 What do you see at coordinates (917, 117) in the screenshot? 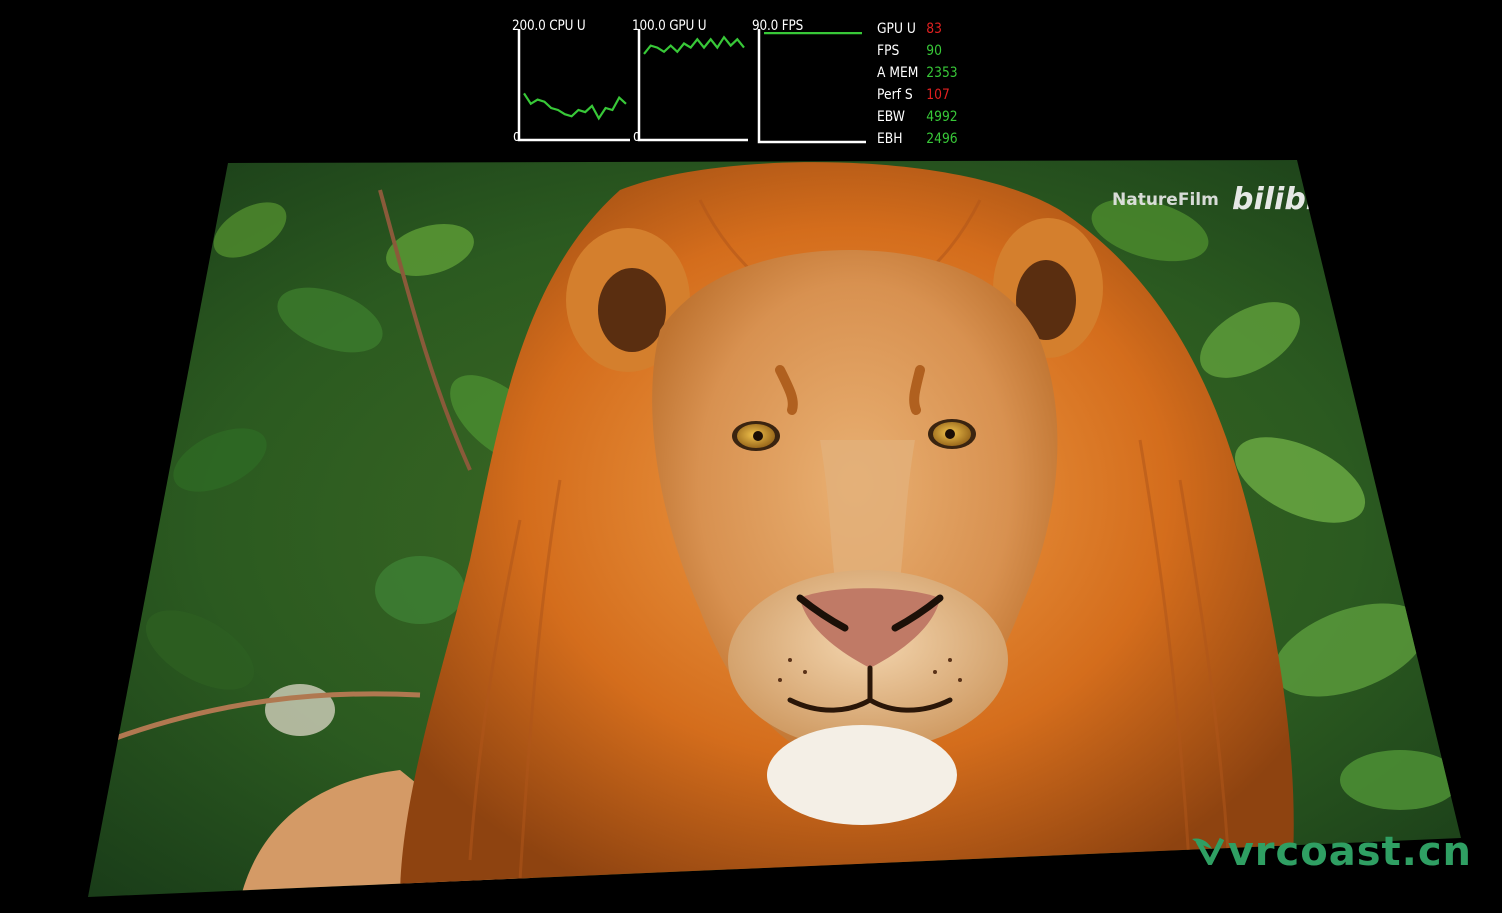
I see `stat-ebw: EBW 4992` at bounding box center [917, 117].